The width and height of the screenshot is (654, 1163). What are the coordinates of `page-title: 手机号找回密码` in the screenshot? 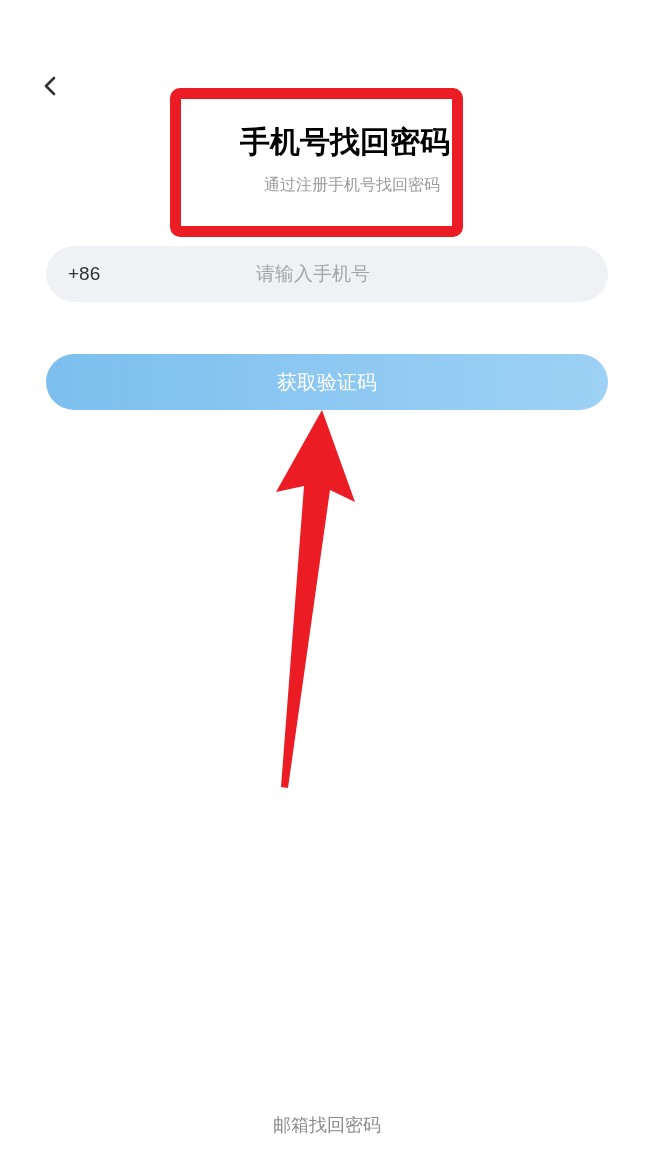 It's located at (345, 142).